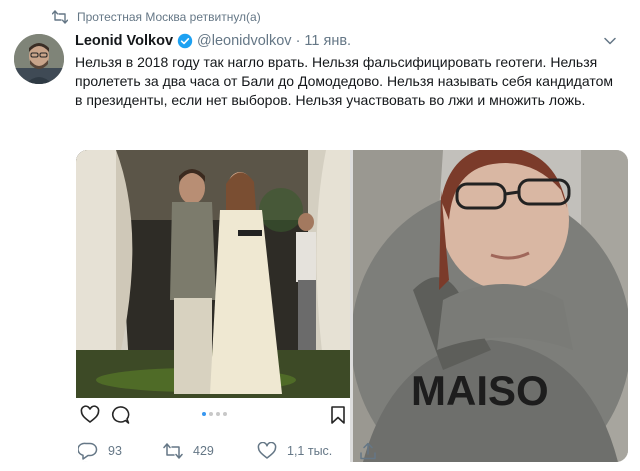  I want to click on instagram-comment-icon, so click(120, 415).